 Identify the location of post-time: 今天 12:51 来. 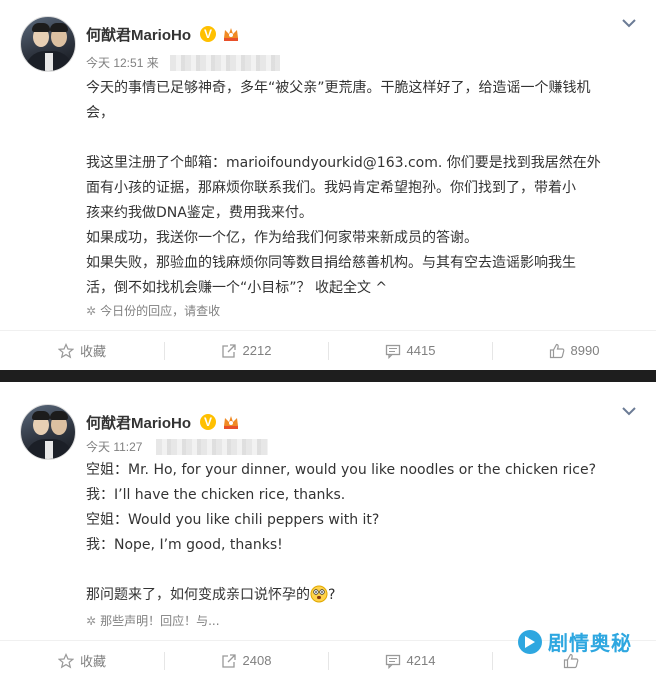
(122, 62).